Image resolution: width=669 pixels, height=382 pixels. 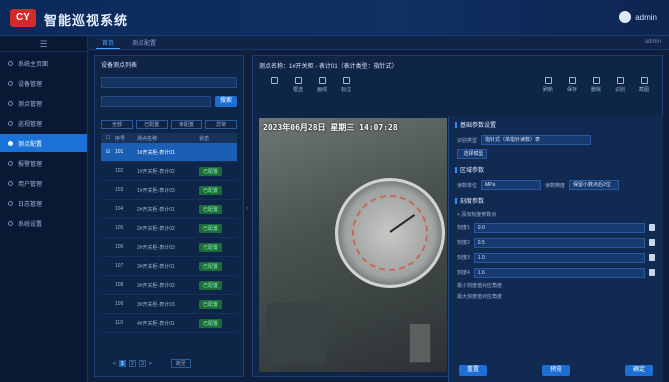 What do you see at coordinates (43, 63) in the screenshot?
I see `sidebar-item-home: 系统主页面` at bounding box center [43, 63].